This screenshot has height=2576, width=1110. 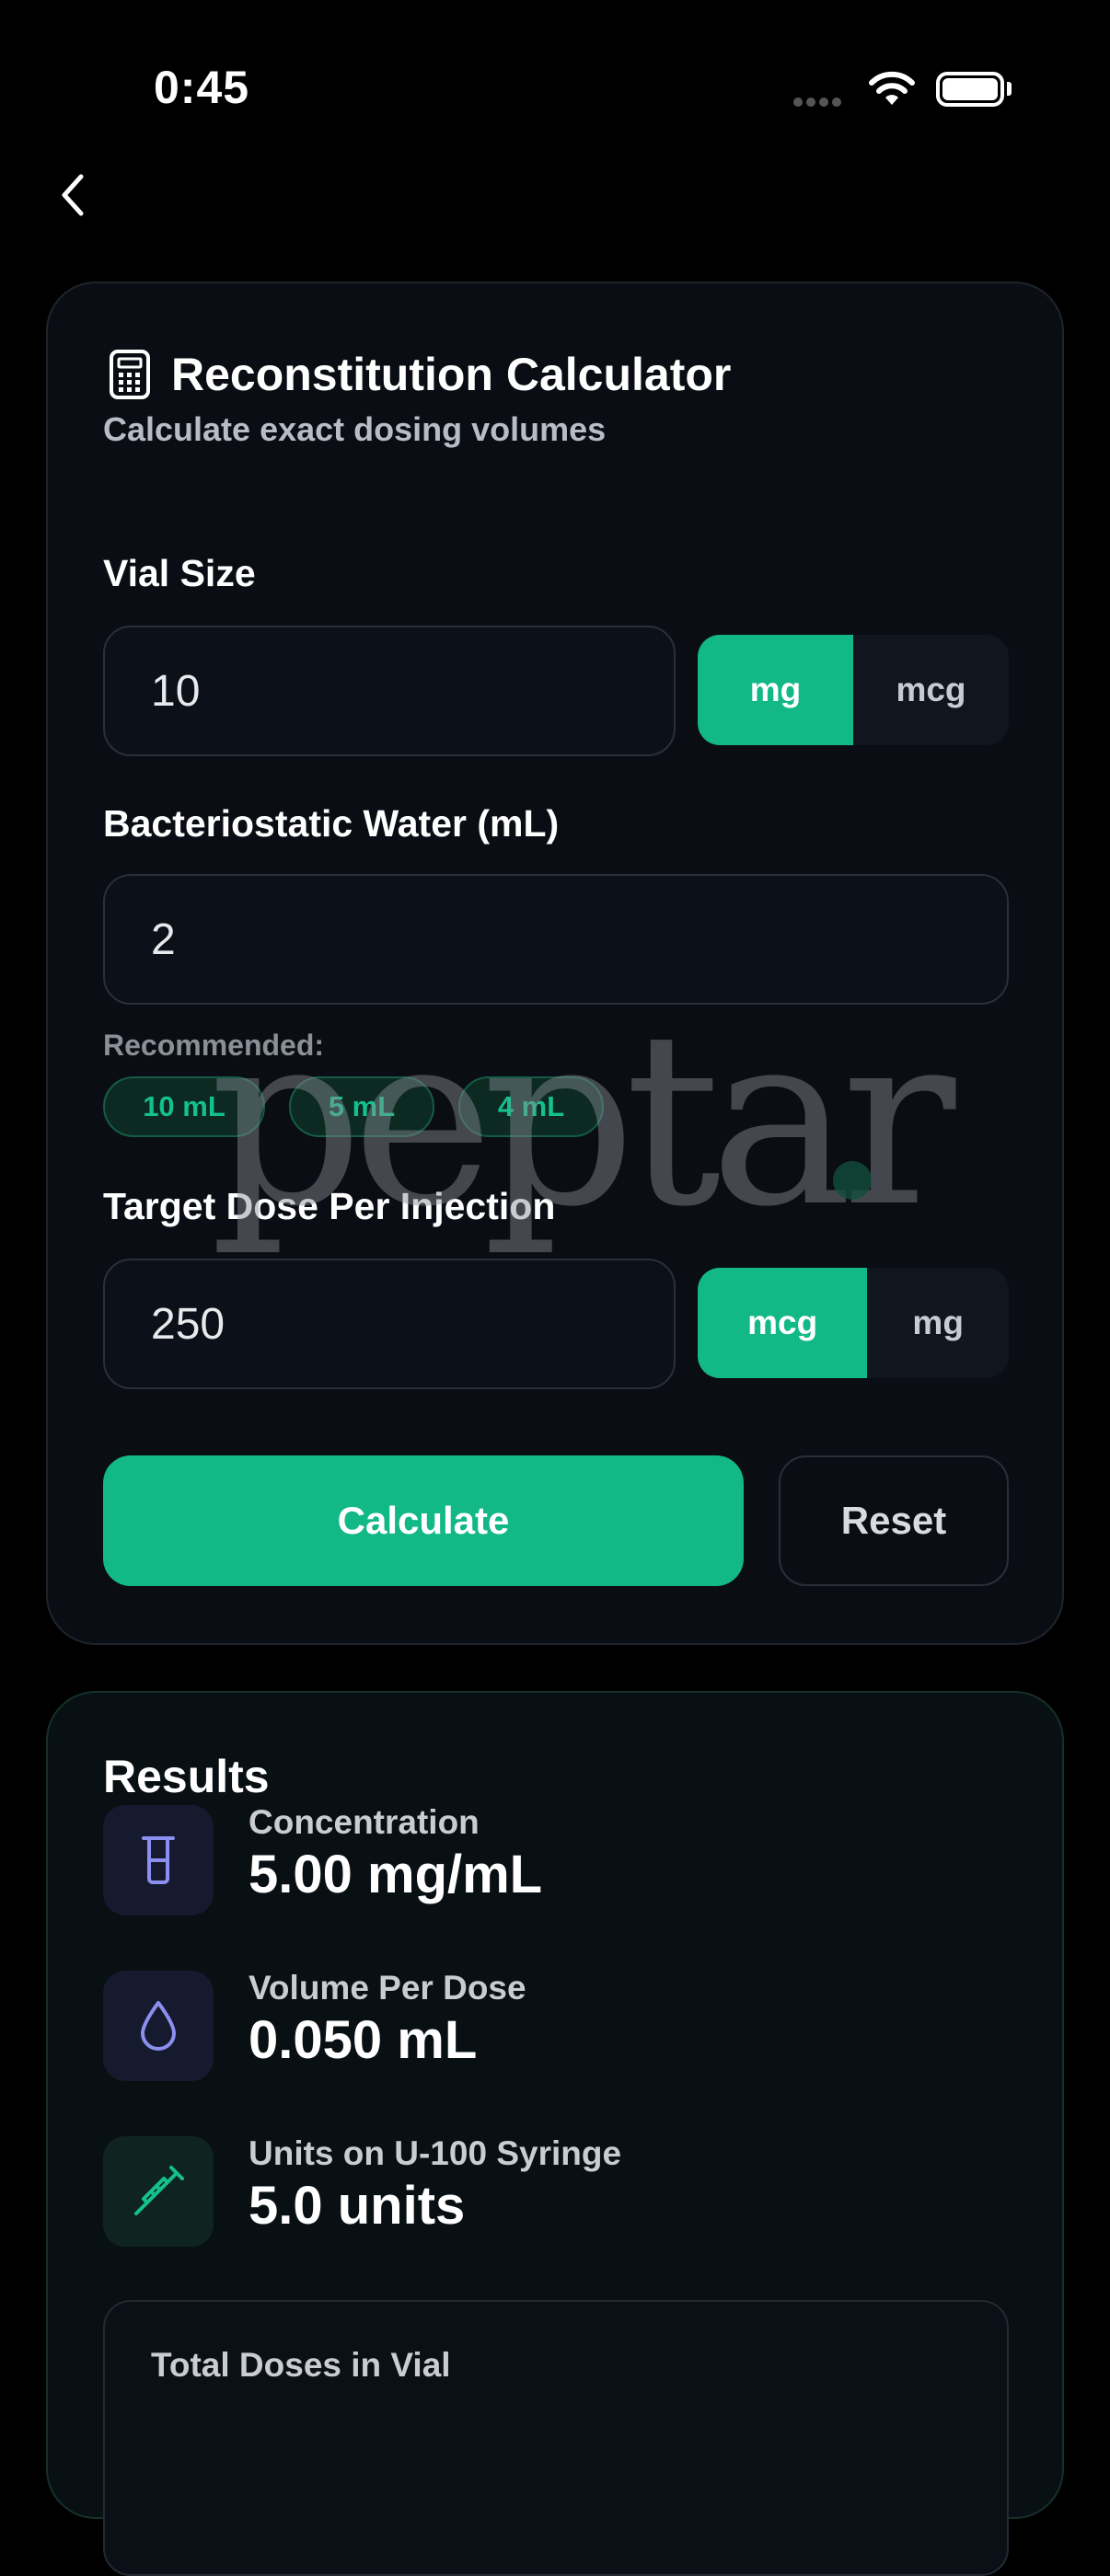 What do you see at coordinates (435, 2153) in the screenshot?
I see `metric-label: Units on U-100 Syringe` at bounding box center [435, 2153].